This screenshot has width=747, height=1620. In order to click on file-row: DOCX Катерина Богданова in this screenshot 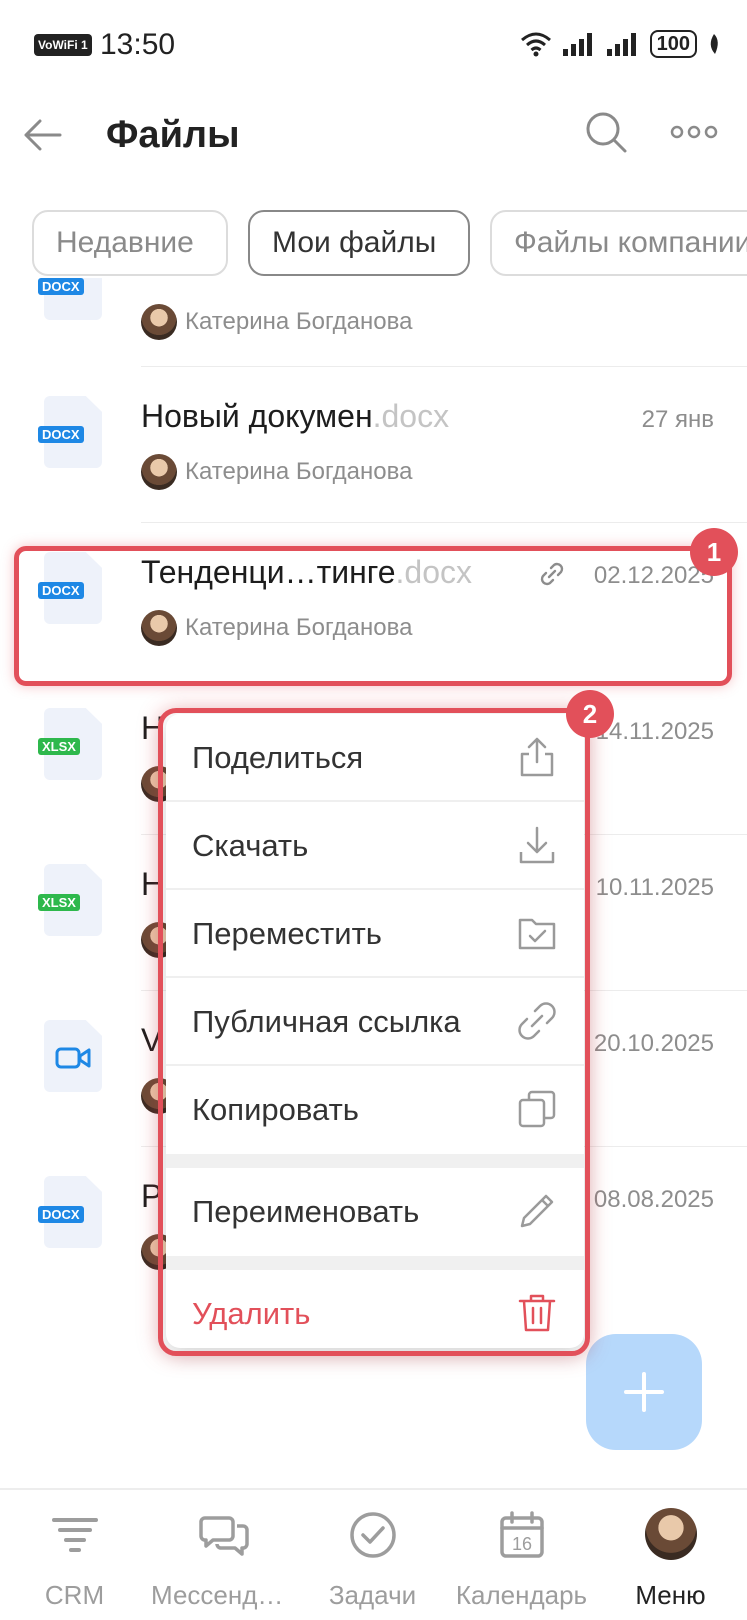, I will do `click(373, 322)`.